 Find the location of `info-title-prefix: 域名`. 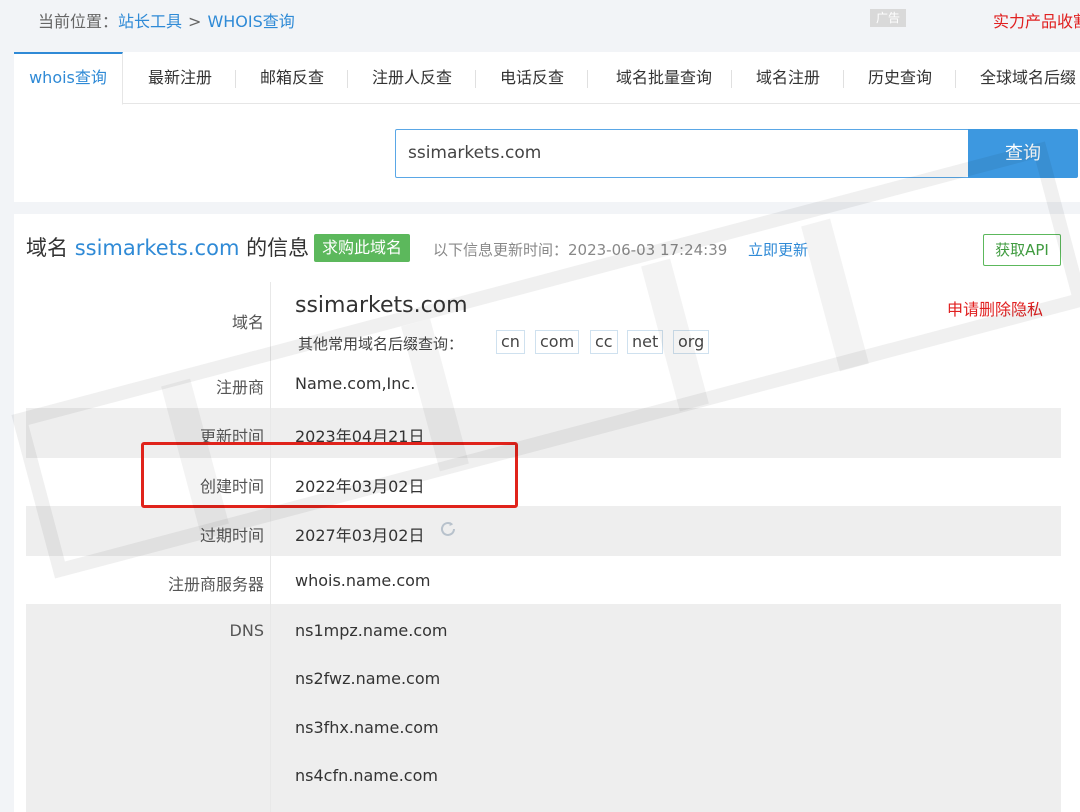

info-title-prefix: 域名 is located at coordinates (47, 248).